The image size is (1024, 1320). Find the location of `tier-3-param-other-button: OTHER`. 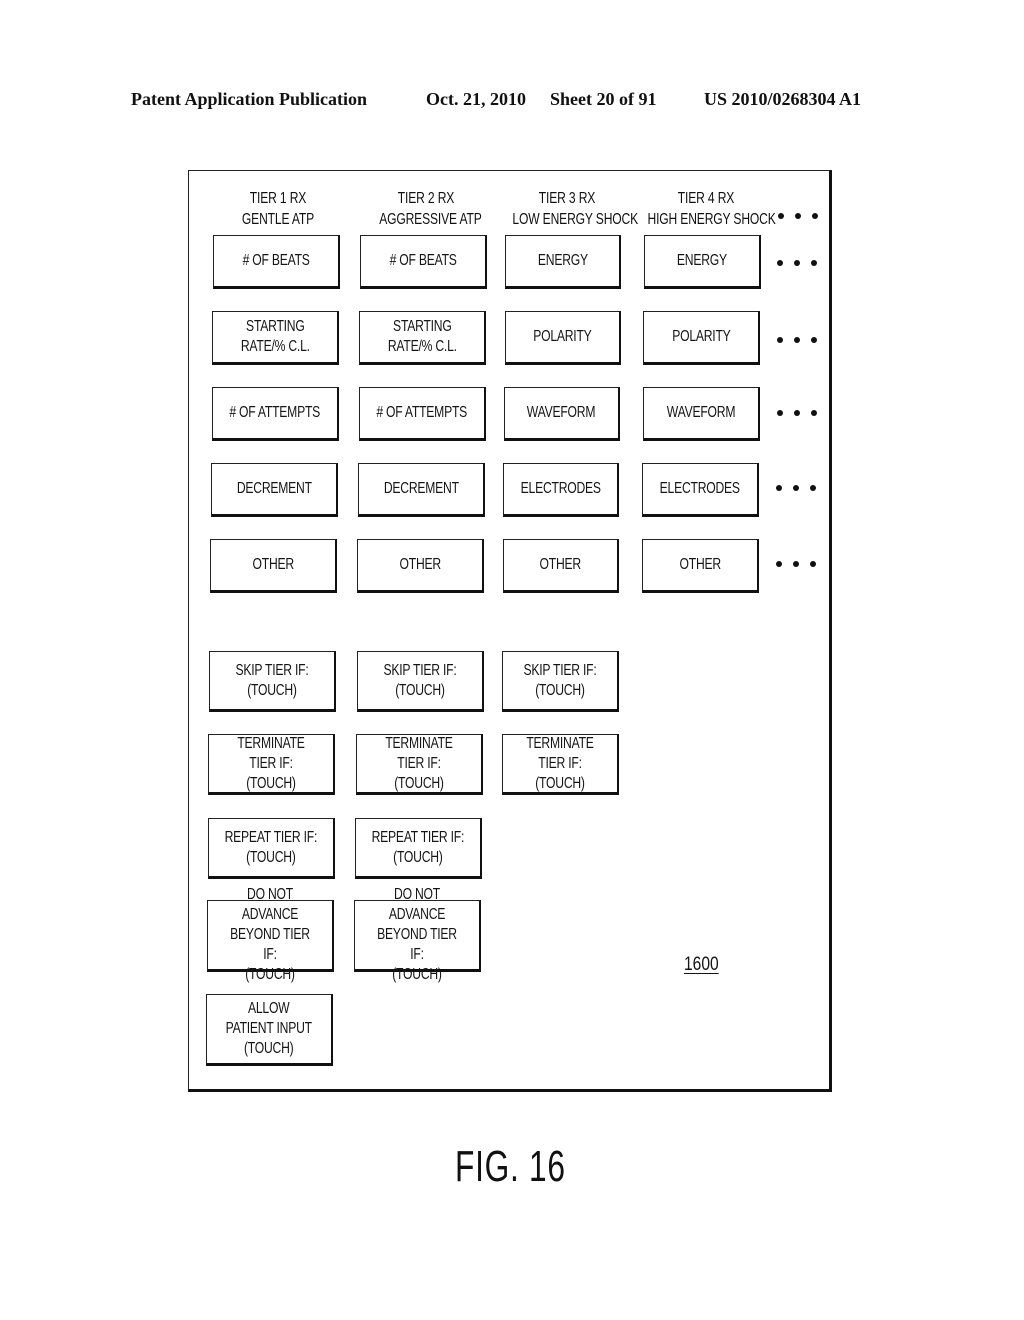

tier-3-param-other-button: OTHER is located at coordinates (561, 566).